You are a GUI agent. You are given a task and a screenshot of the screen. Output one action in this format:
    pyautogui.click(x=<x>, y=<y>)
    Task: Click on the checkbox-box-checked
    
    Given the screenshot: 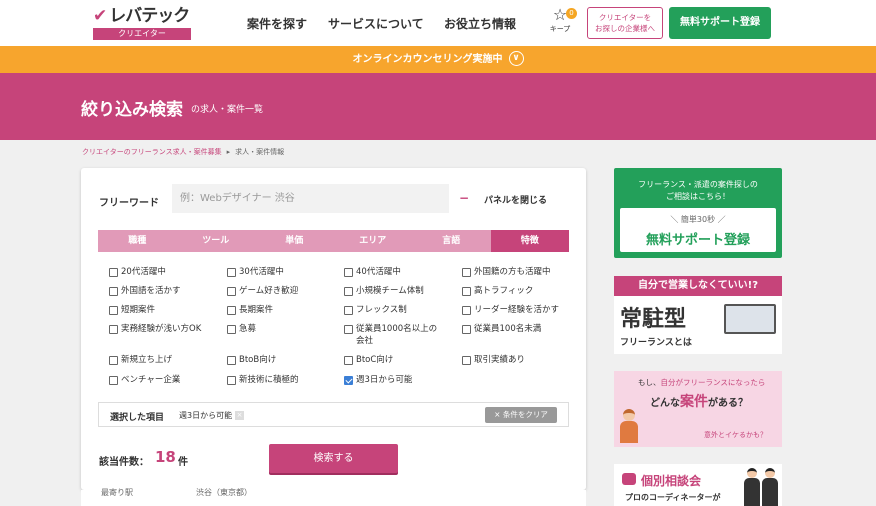 What is the action you would take?
    pyautogui.click(x=348, y=380)
    